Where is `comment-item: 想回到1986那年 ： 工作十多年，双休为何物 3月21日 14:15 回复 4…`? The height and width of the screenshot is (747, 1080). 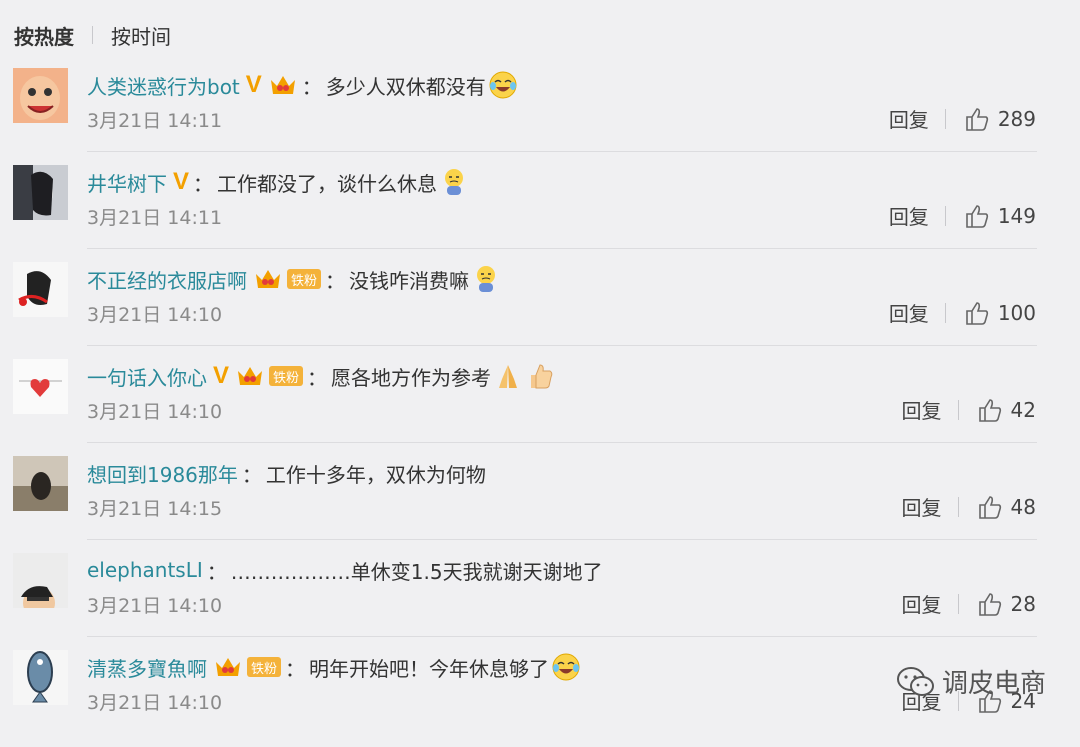
comment-item: 想回到1986那年 ： 工作十多年，双休为何物 3月21日 14:15 回复 4… is located at coordinates (540, 504).